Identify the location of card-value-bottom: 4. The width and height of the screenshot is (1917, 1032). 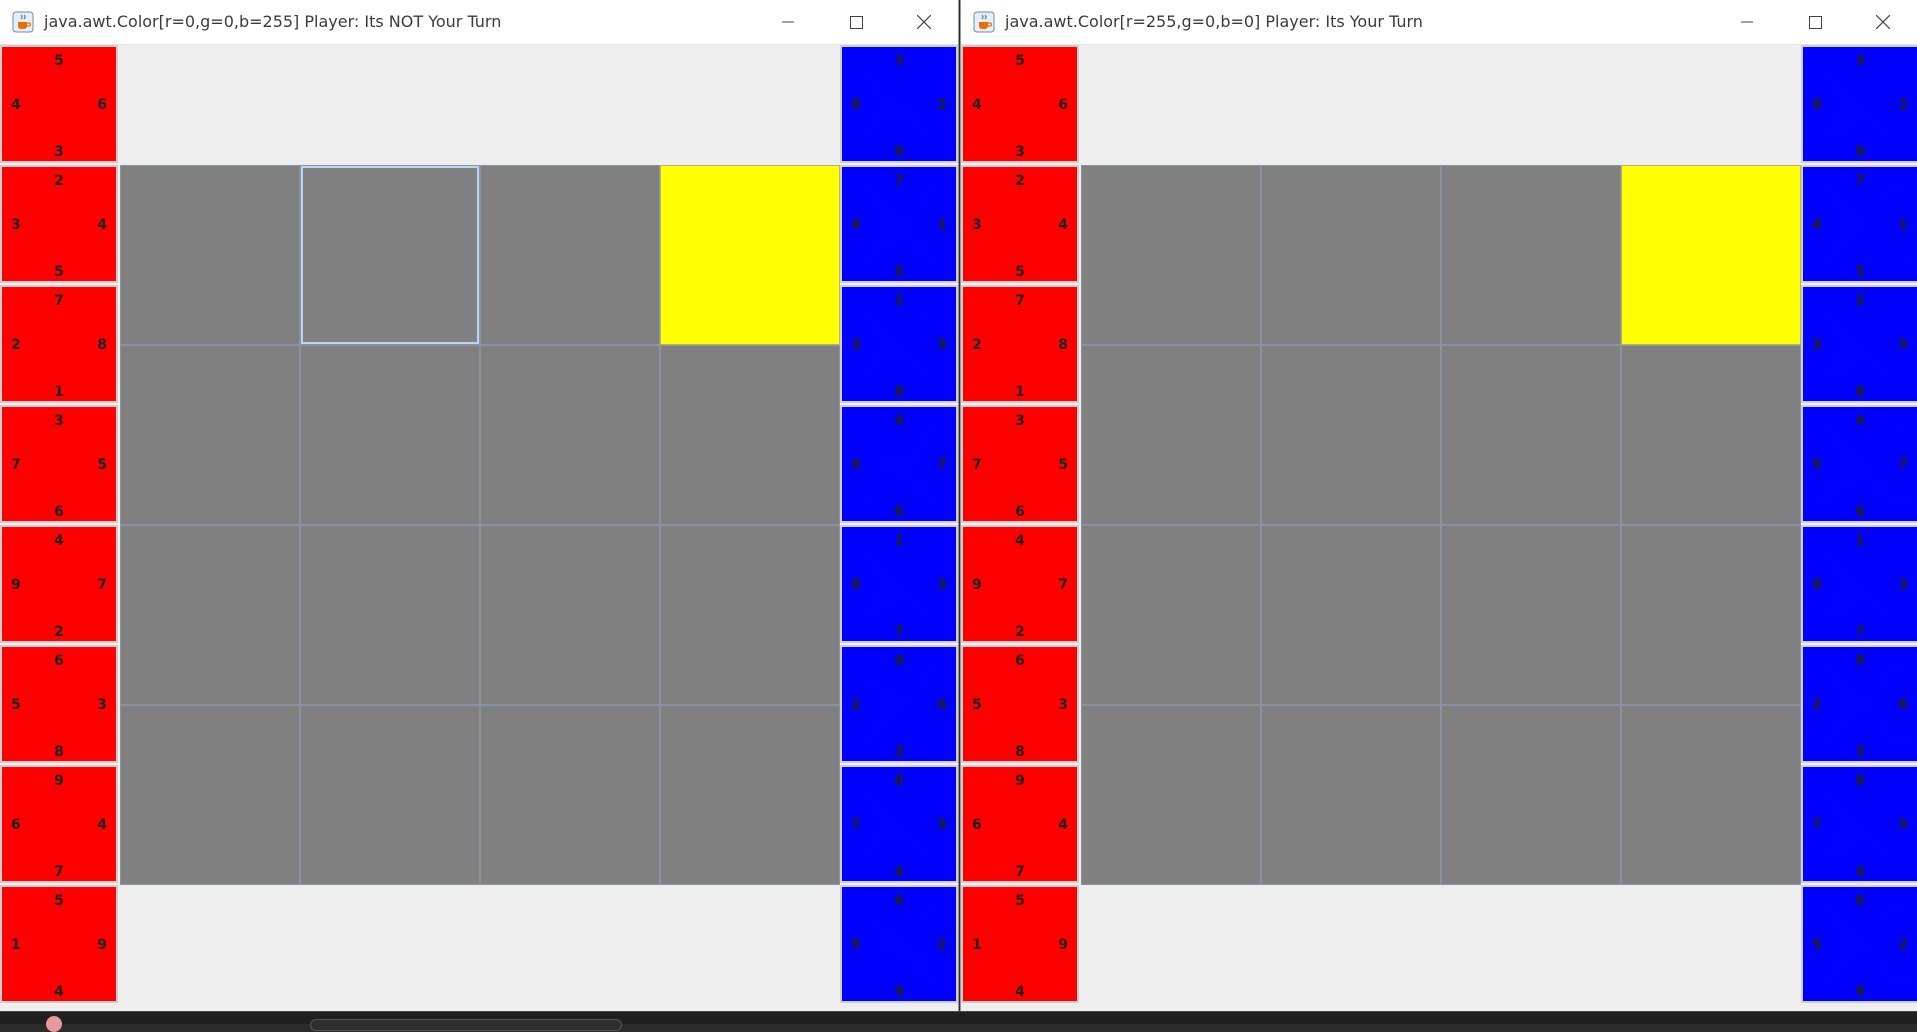
(899, 872).